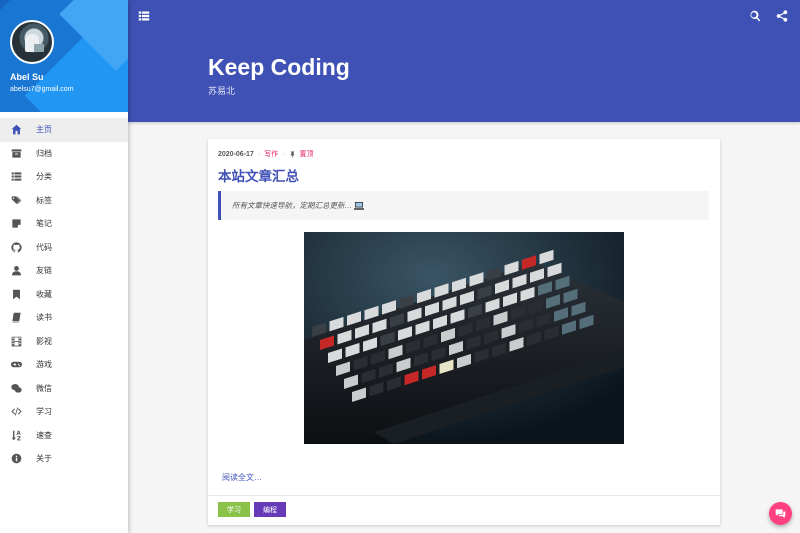  I want to click on sidebar-item-home: 主页, so click(64, 130).